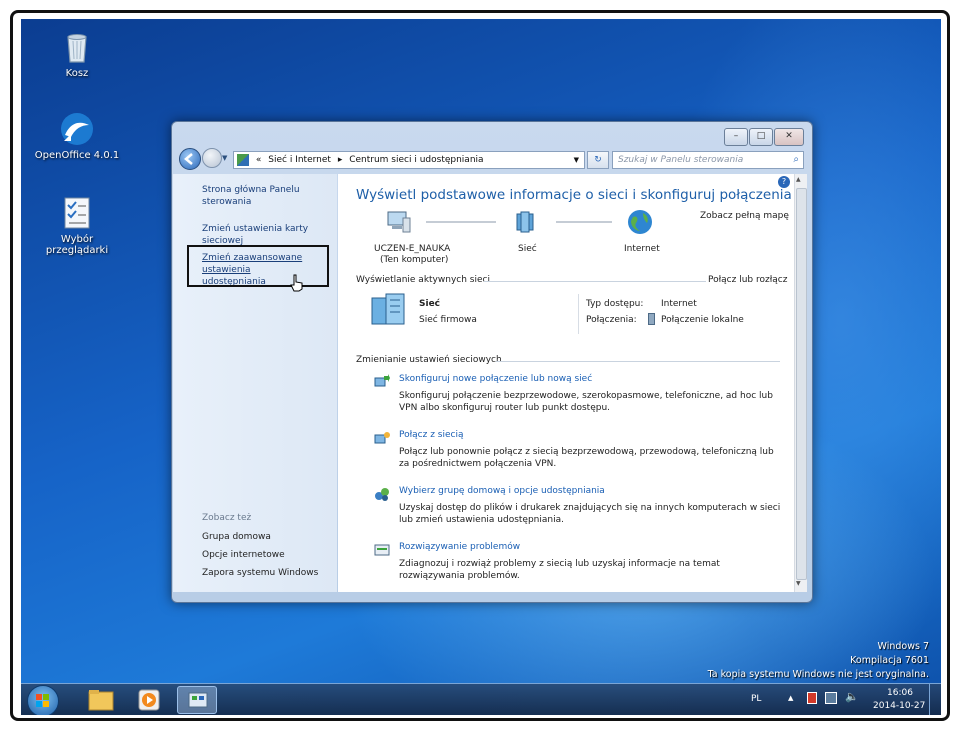 The image size is (960, 730). I want to click on ethernet-icon, so click(651, 319).